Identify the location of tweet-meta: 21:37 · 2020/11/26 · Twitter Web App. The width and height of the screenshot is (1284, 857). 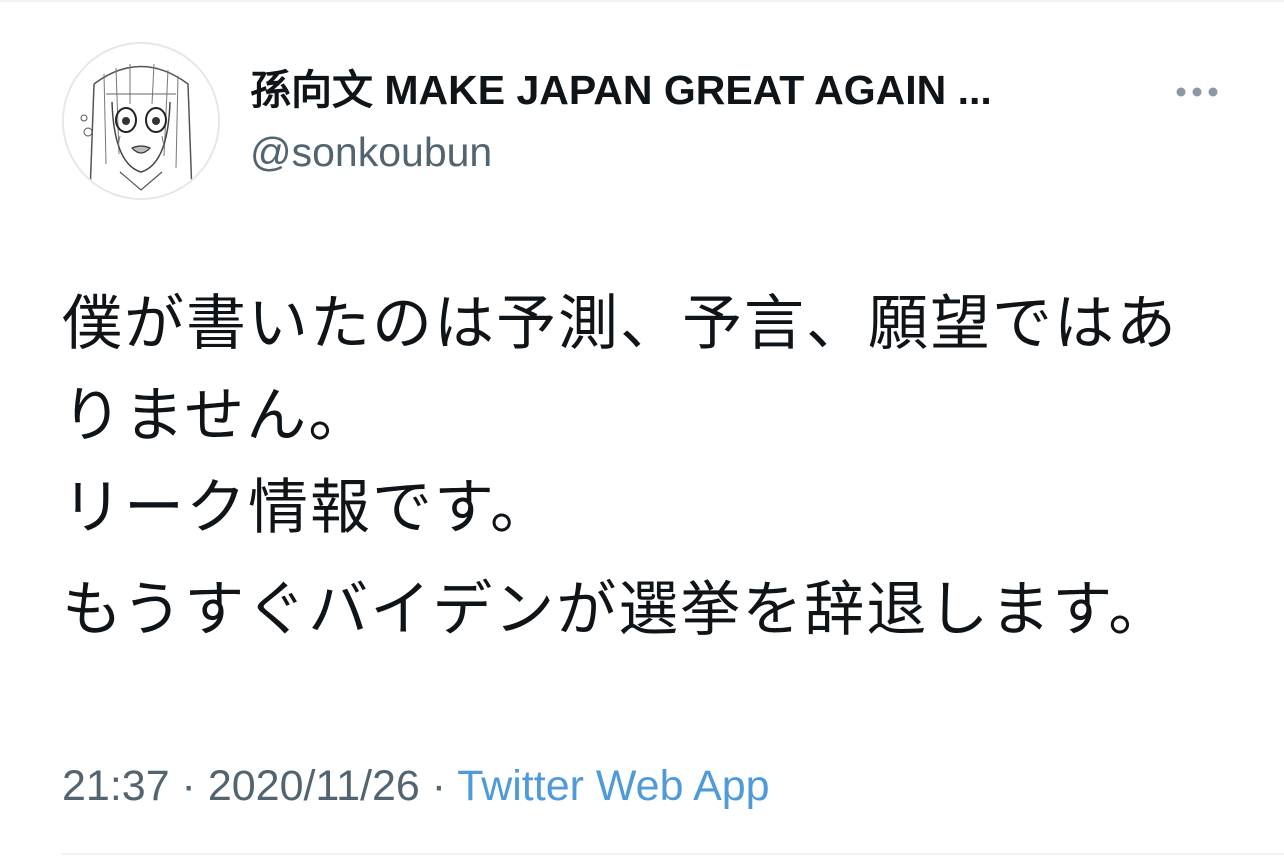
(416, 786).